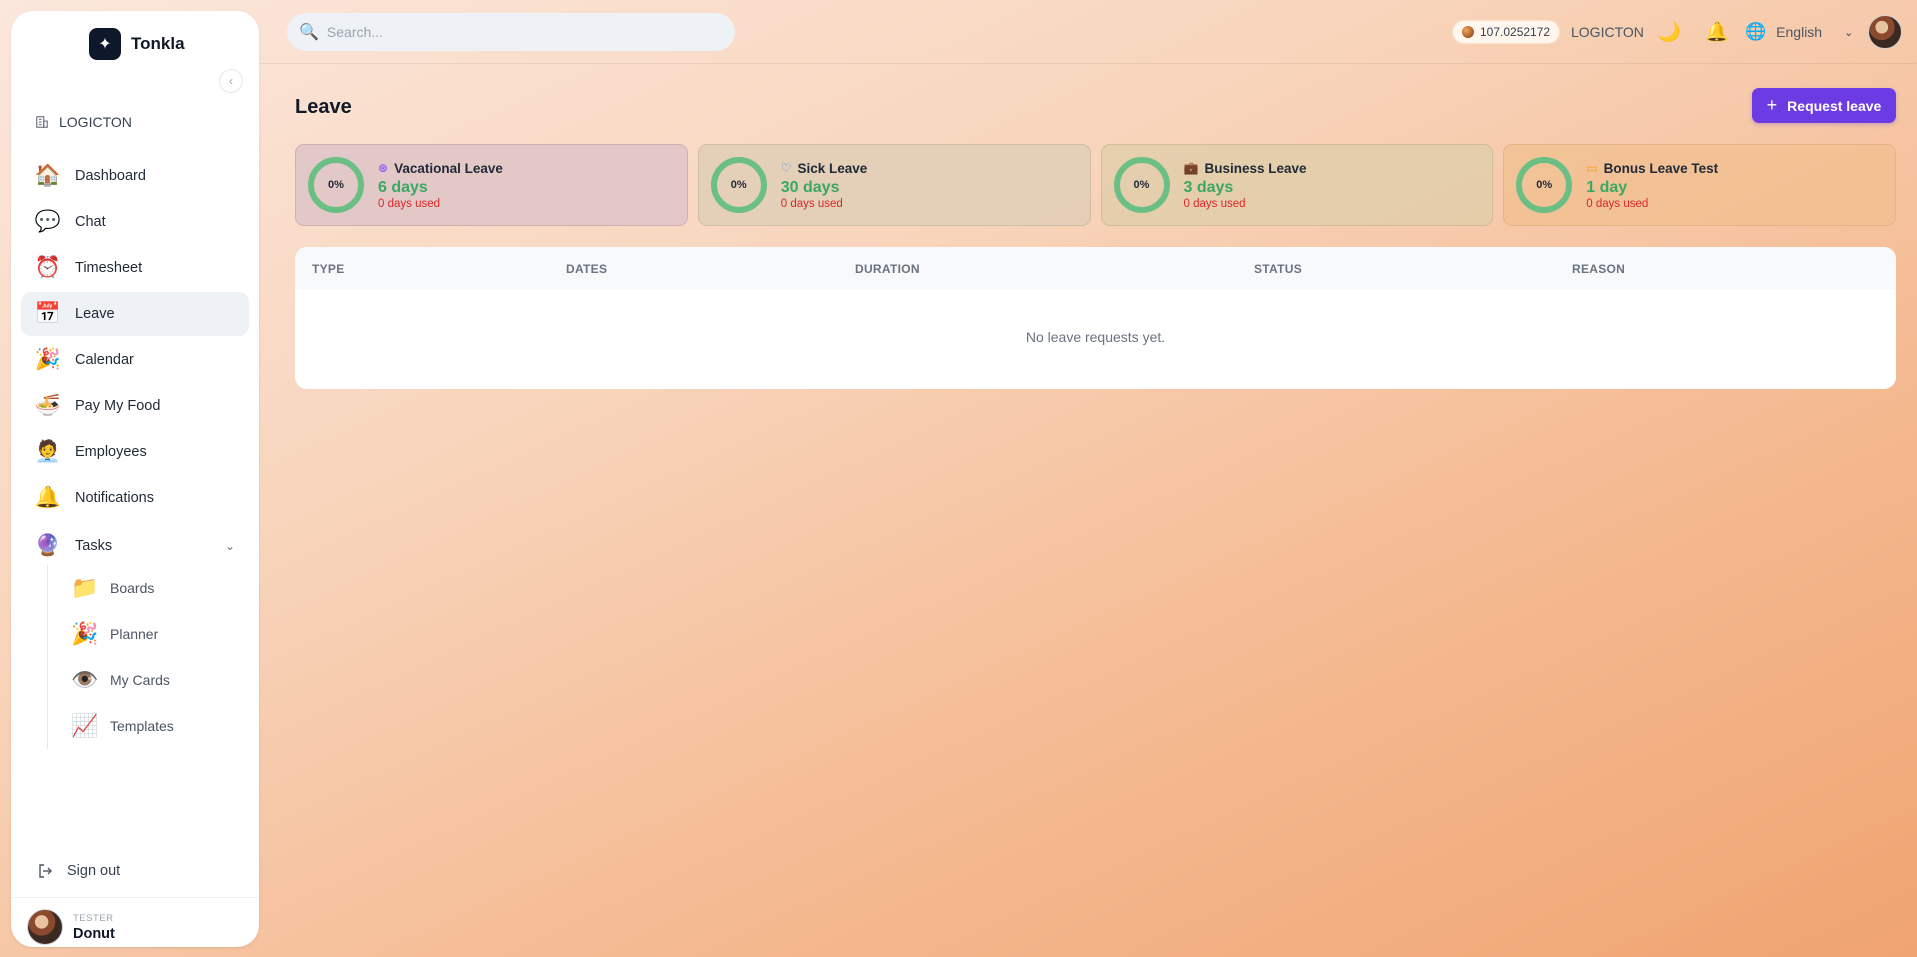 The width and height of the screenshot is (1917, 957). I want to click on leave-type-name: Business Leave, so click(1255, 168).